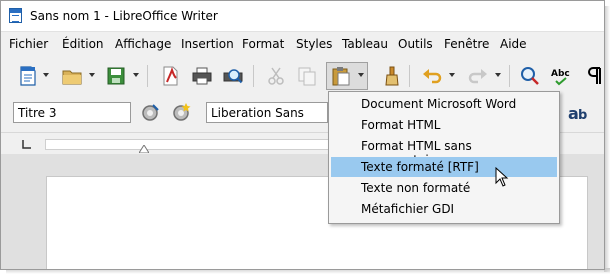 The image size is (615, 279). I want to click on mouse-pointer-icon, so click(502, 177).